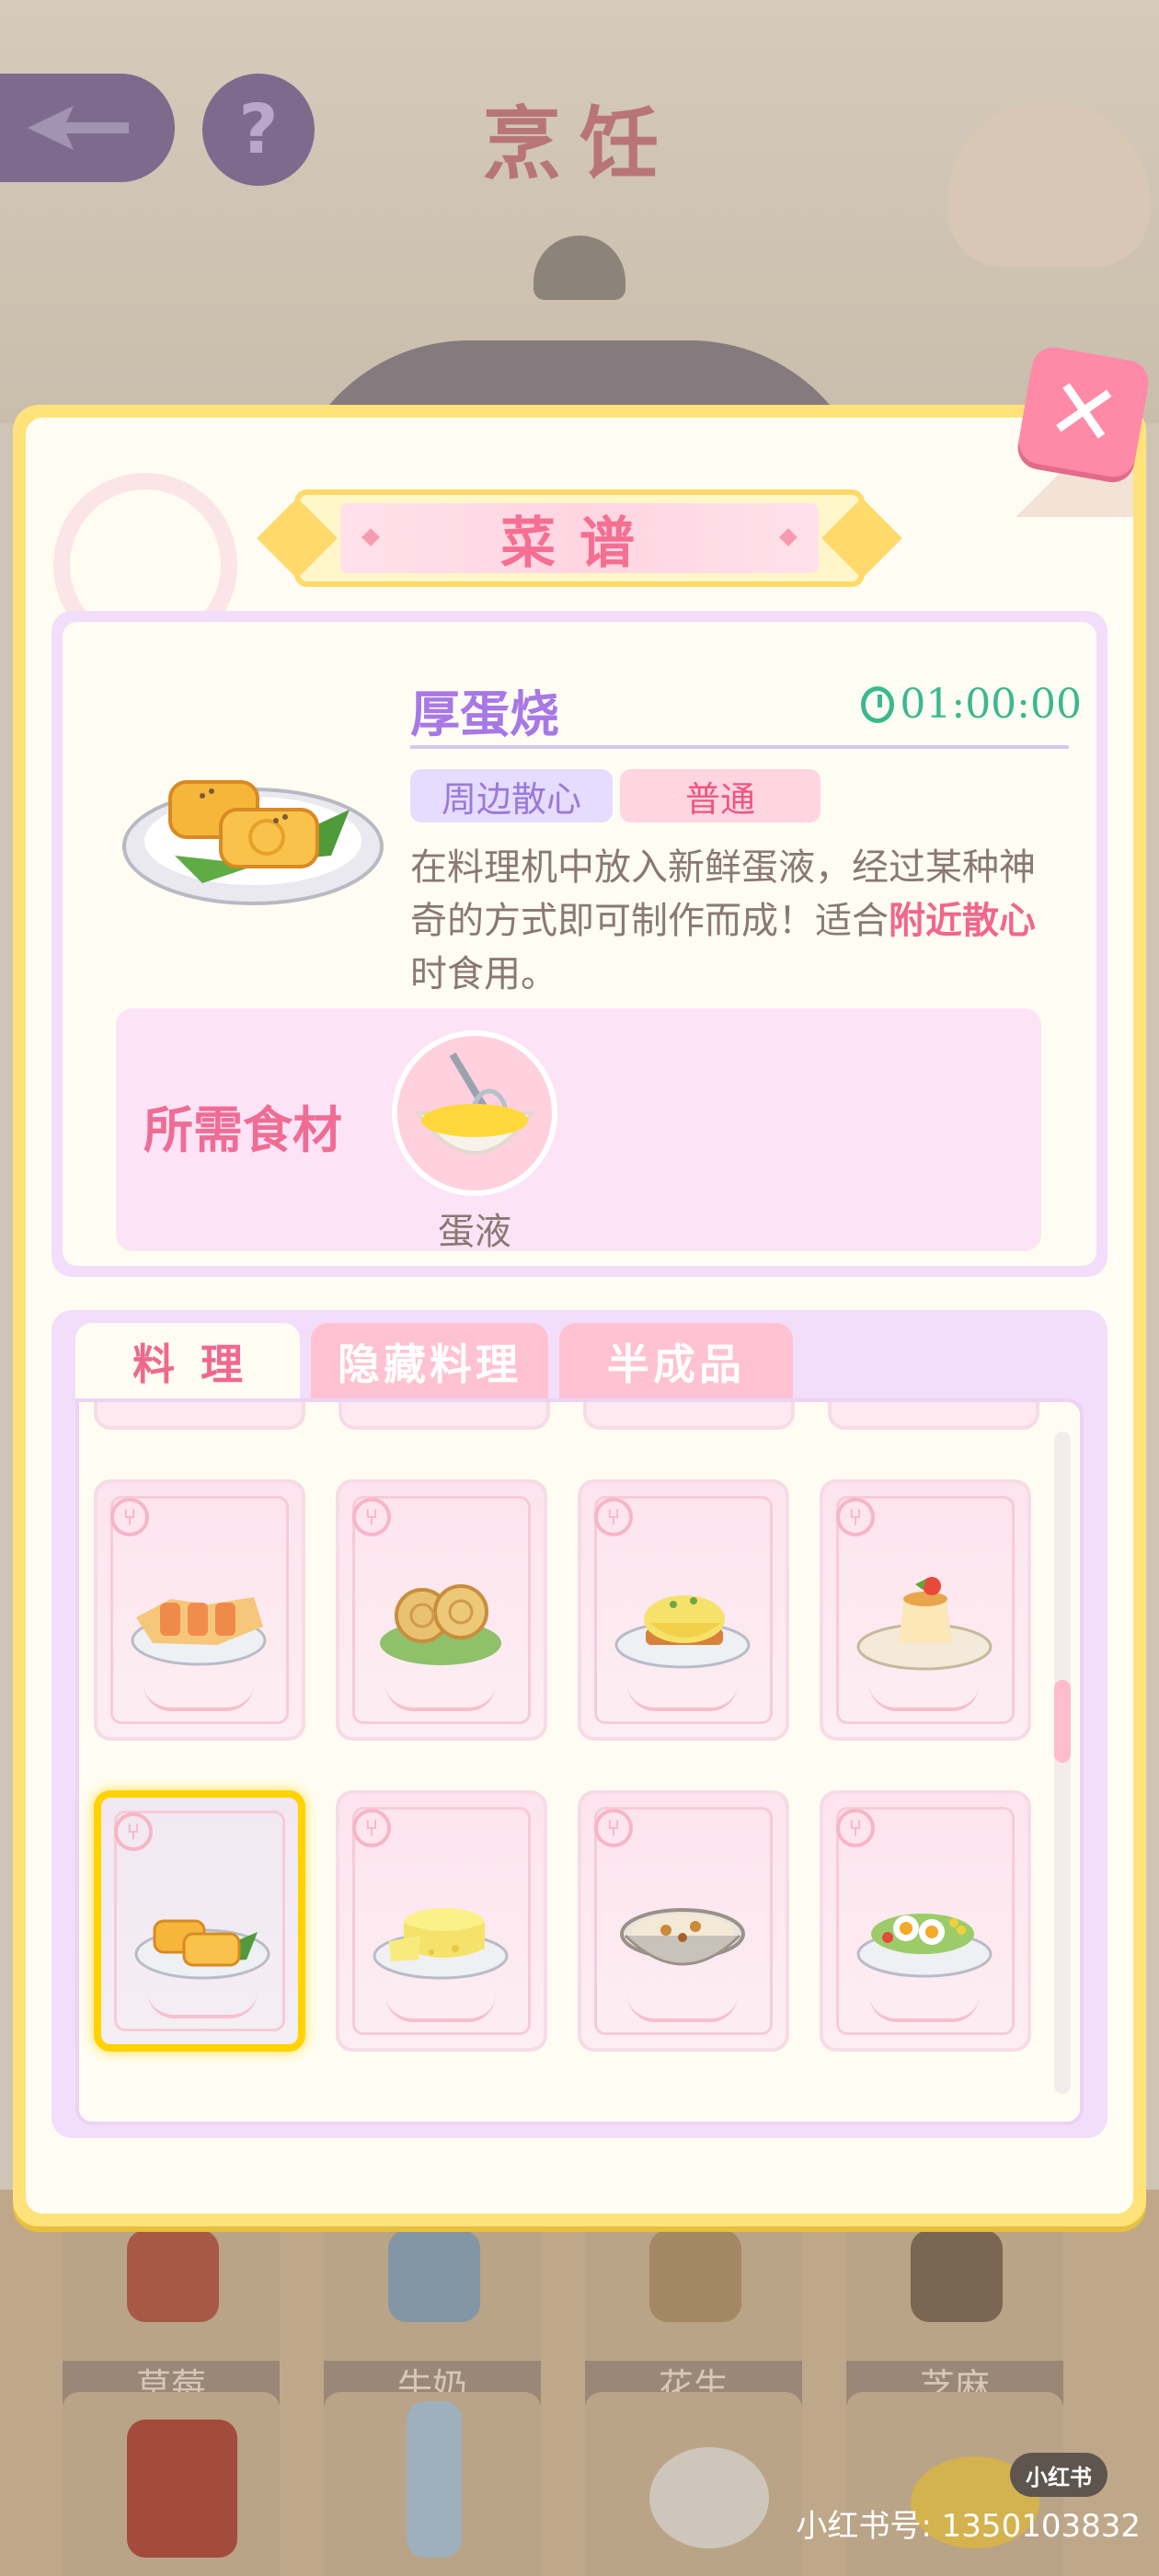 The width and height of the screenshot is (1159, 2576). I want to click on cook-time: 01:00:00, so click(971, 704).